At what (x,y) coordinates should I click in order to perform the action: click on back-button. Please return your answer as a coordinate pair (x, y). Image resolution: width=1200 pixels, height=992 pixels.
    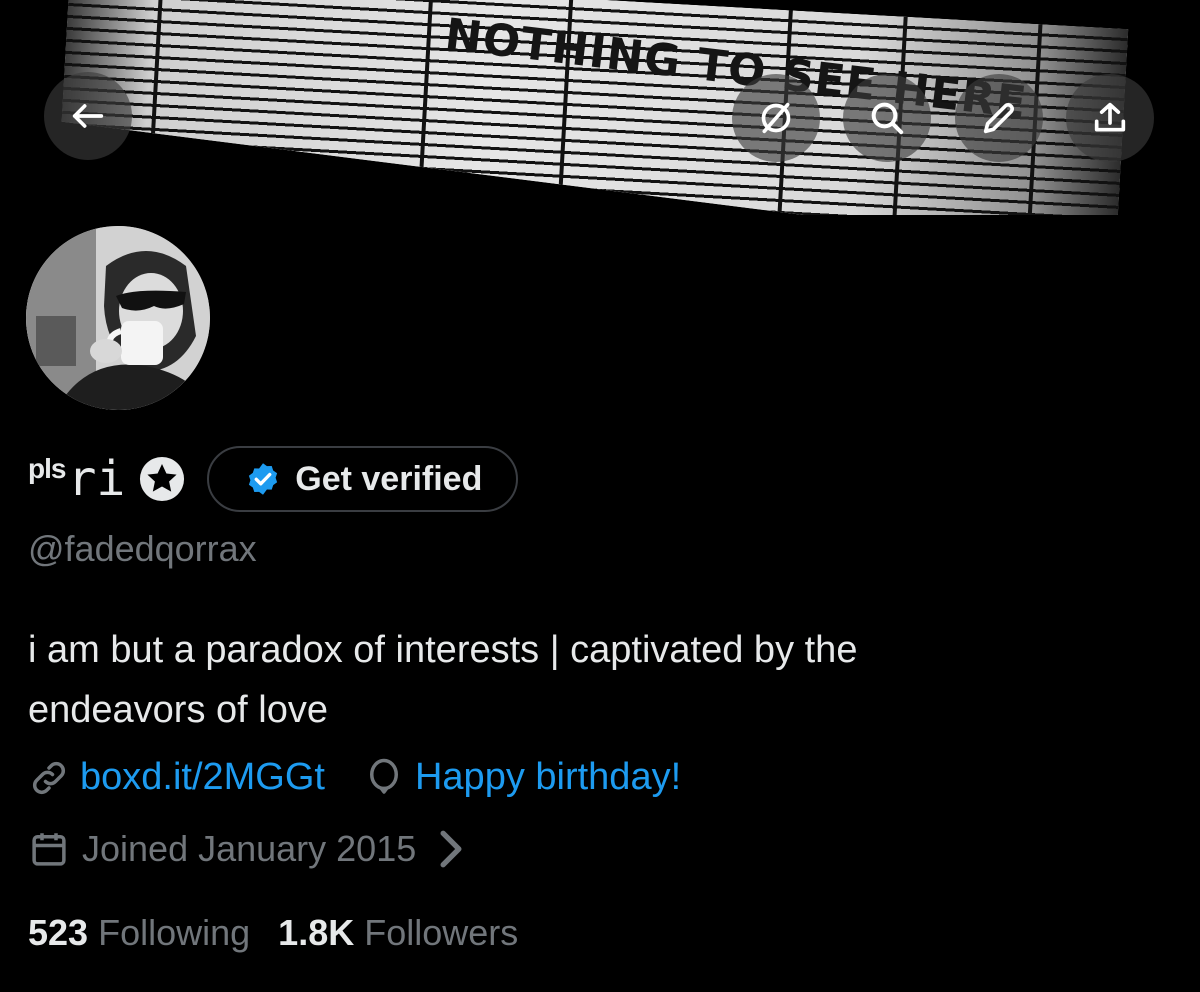
    Looking at the image, I should click on (88, 116).